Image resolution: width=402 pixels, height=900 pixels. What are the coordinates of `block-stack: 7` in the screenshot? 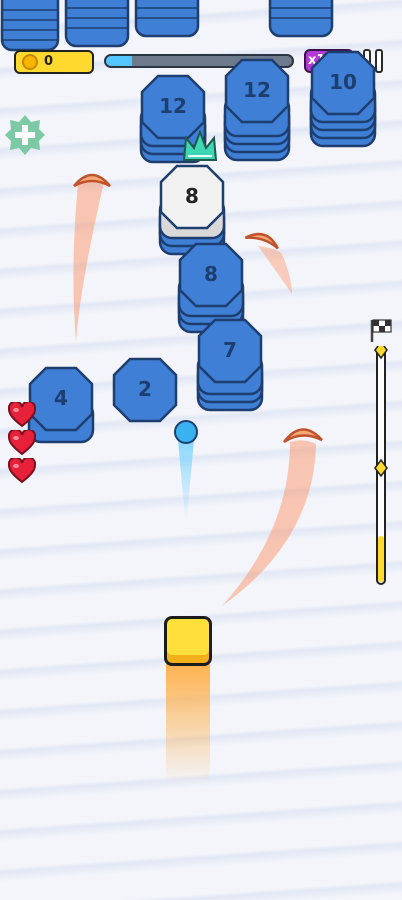 It's located at (230, 365).